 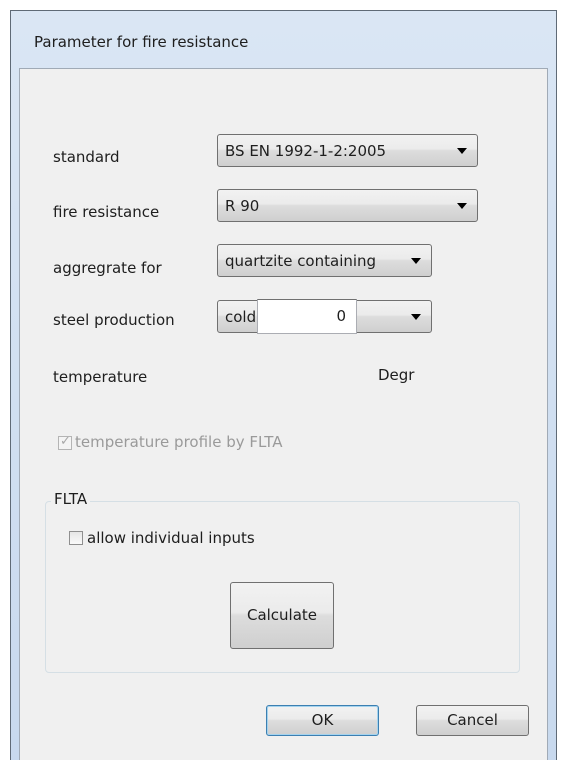 What do you see at coordinates (100, 377) in the screenshot?
I see `temperature-label: temperature` at bounding box center [100, 377].